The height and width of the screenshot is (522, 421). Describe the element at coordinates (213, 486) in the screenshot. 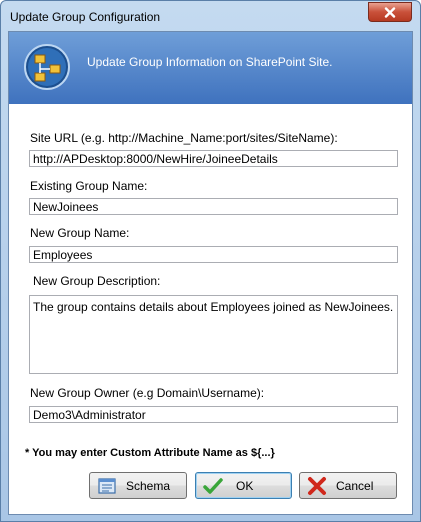

I see `checkmark-icon` at that location.